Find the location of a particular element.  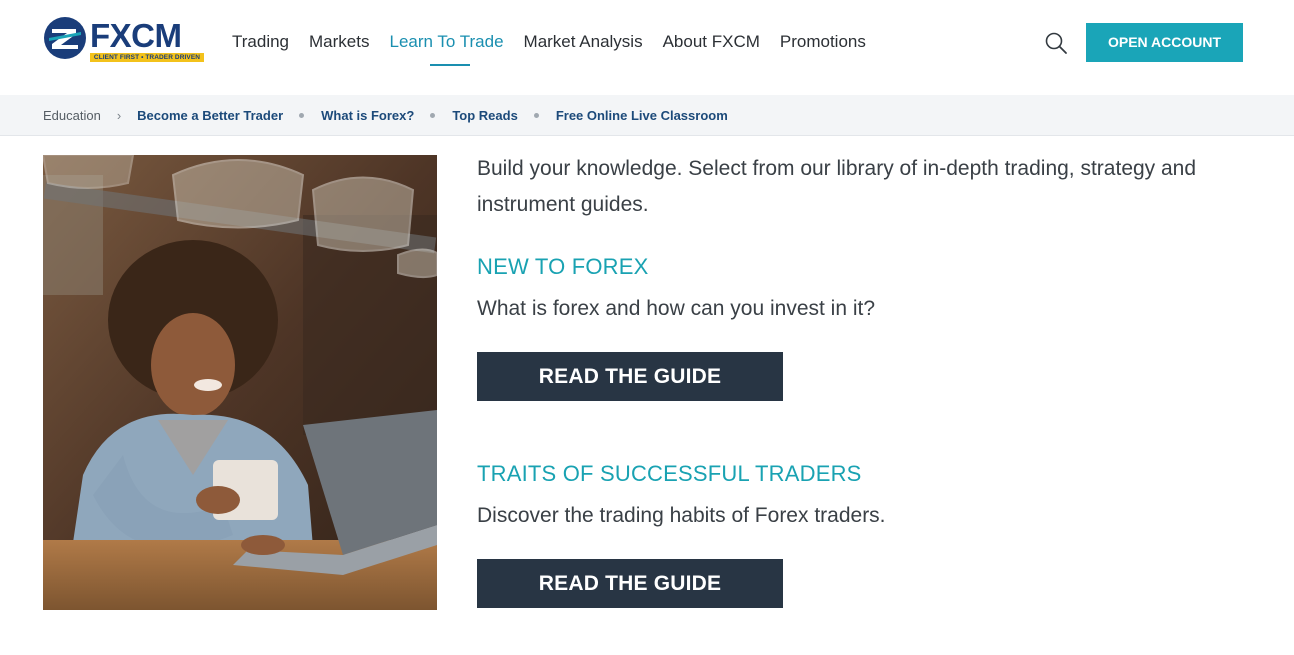

nav-promotions: Promotions is located at coordinates (823, 42).